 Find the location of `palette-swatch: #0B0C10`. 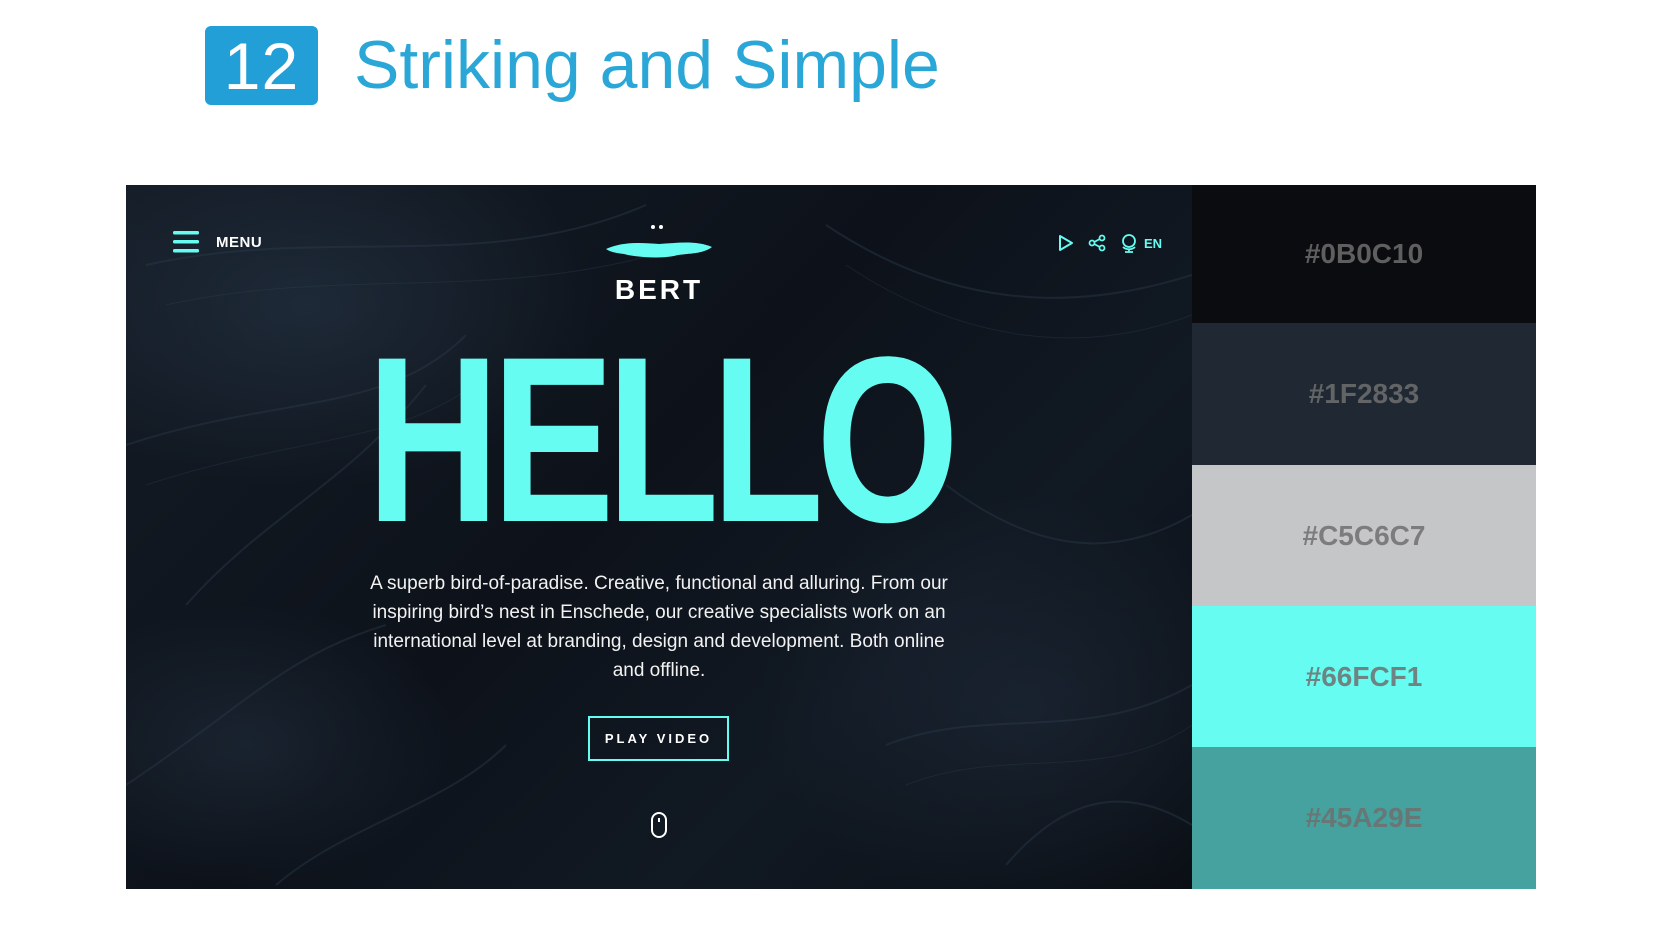

palette-swatch: #0B0C10 is located at coordinates (1364, 254).